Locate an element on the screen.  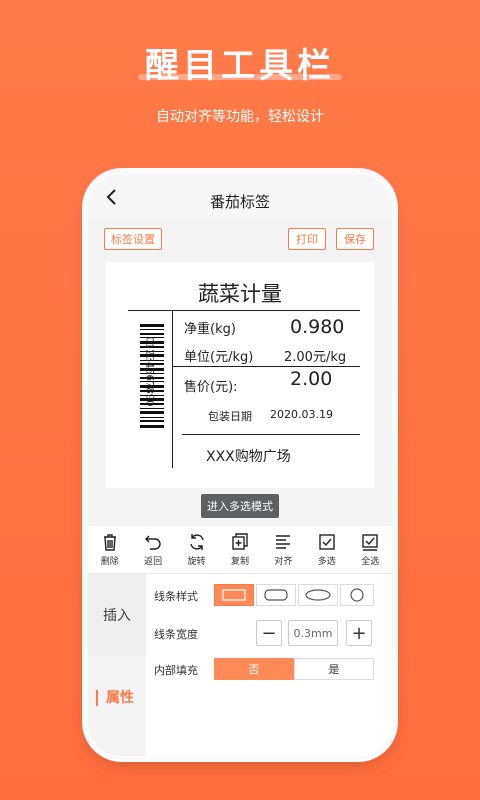
net-weight-value: 0.980 is located at coordinates (317, 327).